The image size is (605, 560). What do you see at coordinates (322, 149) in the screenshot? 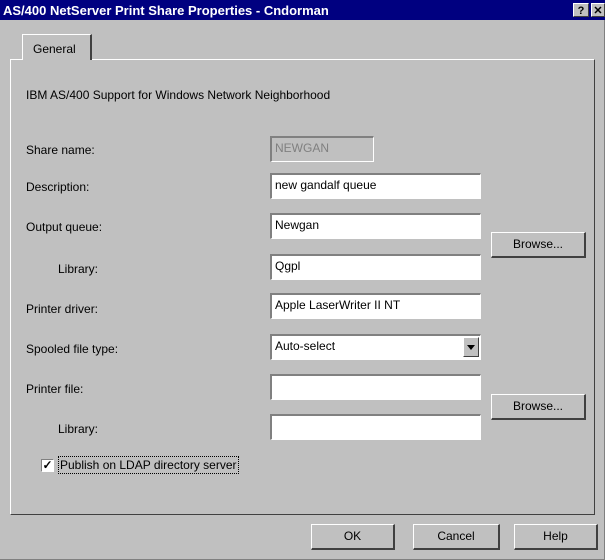
I see `share-name-field: NEWGAN` at bounding box center [322, 149].